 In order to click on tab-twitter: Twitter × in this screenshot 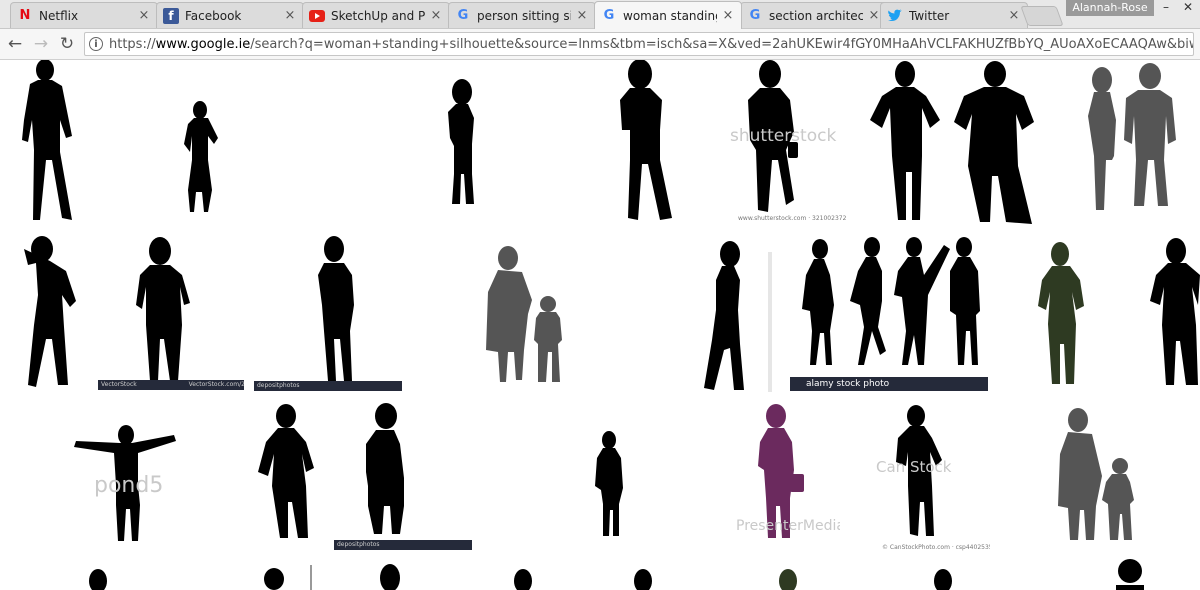, I will do `click(954, 15)`.